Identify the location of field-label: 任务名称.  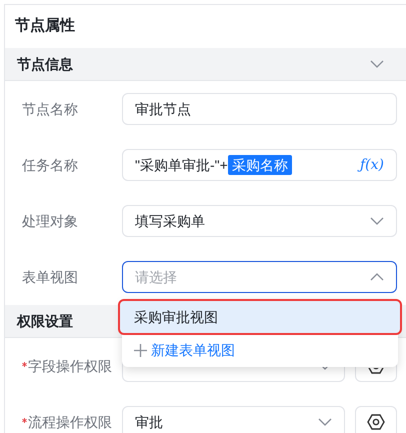
(50, 165).